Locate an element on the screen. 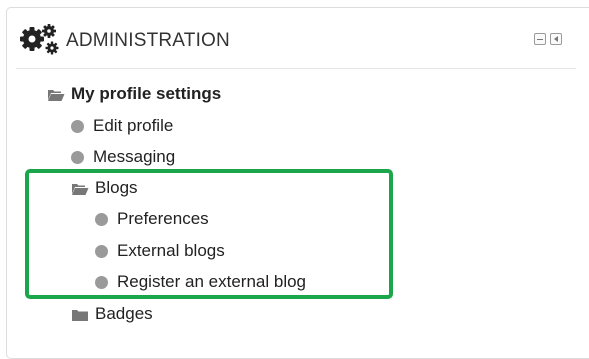 The height and width of the screenshot is (359, 589). tree-item-external-blogs: External blogs is located at coordinates (160, 251).